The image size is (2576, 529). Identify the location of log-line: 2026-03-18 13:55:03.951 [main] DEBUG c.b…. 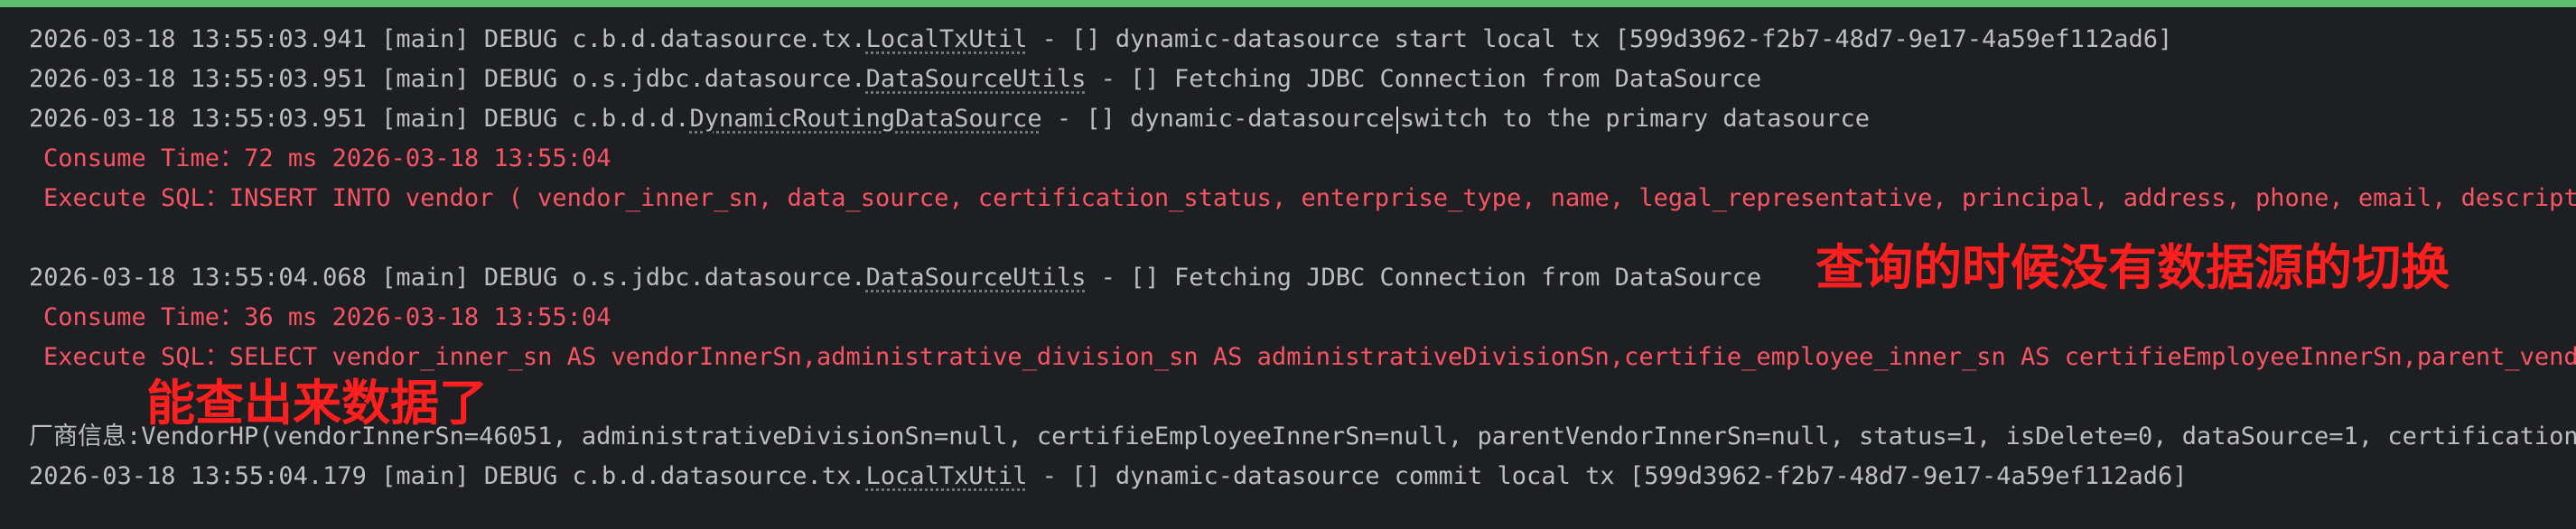
(949, 119).